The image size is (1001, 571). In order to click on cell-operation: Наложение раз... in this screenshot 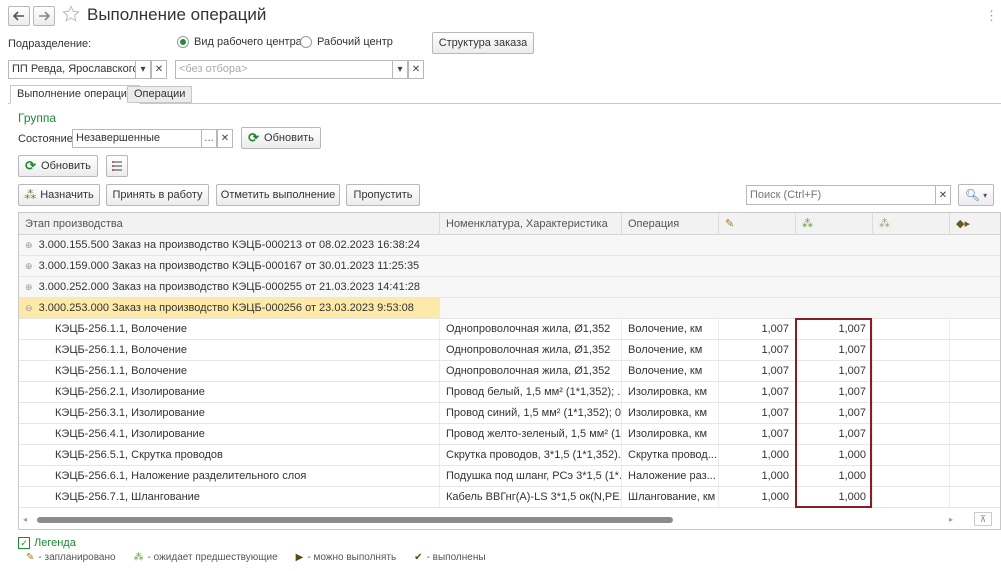, I will do `click(670, 476)`.